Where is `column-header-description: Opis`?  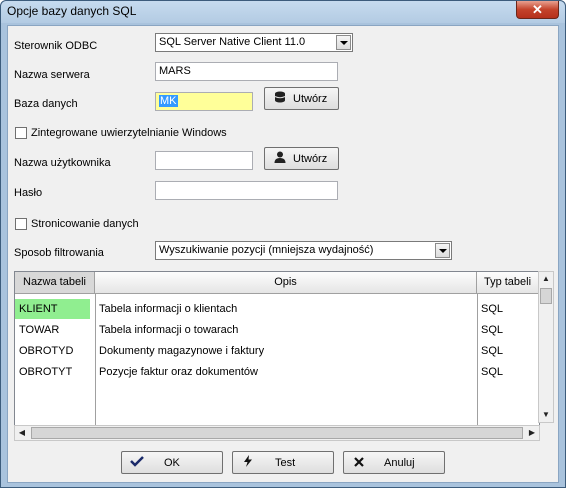 column-header-description: Opis is located at coordinates (286, 283).